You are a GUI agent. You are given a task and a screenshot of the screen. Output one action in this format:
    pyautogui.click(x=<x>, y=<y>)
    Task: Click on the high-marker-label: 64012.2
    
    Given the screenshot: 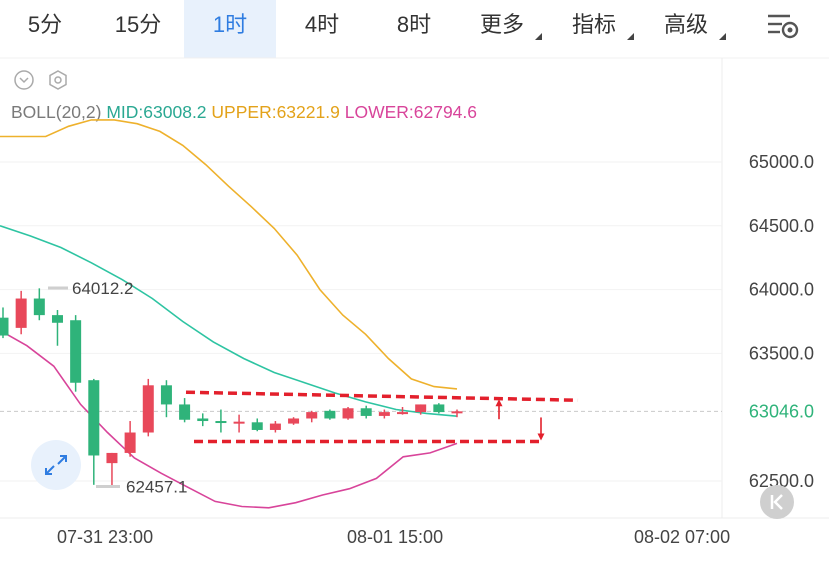 What is the action you would take?
    pyautogui.click(x=102, y=288)
    